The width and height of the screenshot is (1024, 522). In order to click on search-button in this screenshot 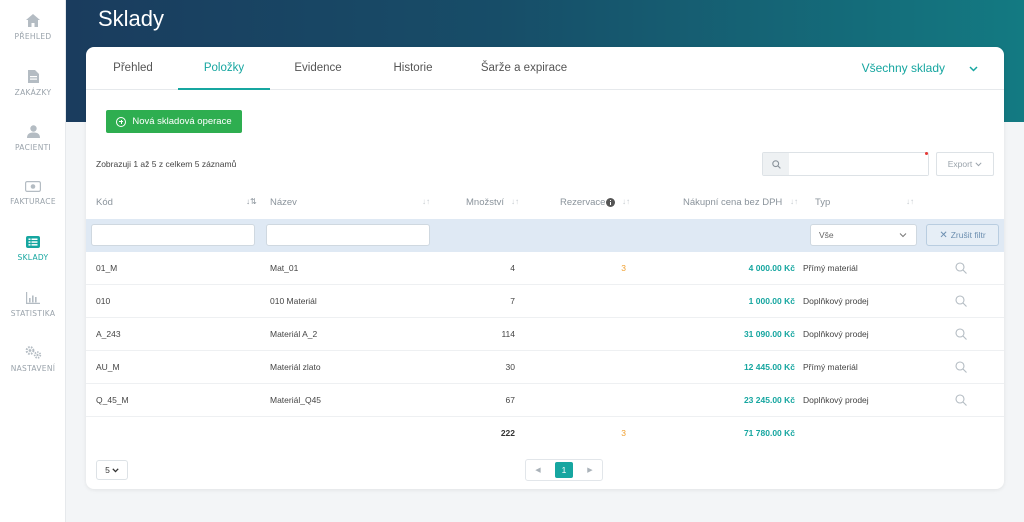, I will do `click(776, 164)`.